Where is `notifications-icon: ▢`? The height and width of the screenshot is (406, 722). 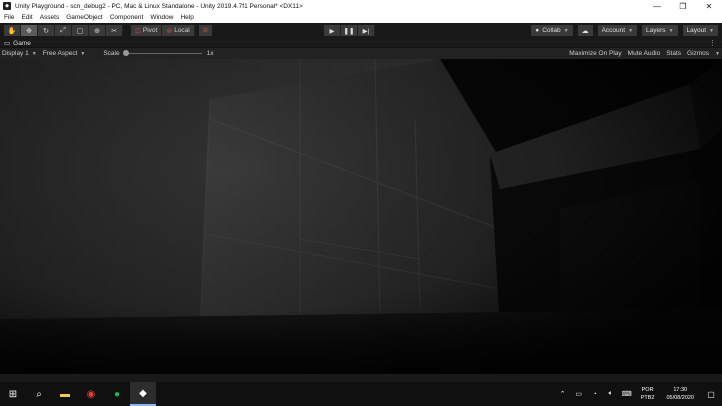
notifications-icon: ▢ is located at coordinates (711, 394).